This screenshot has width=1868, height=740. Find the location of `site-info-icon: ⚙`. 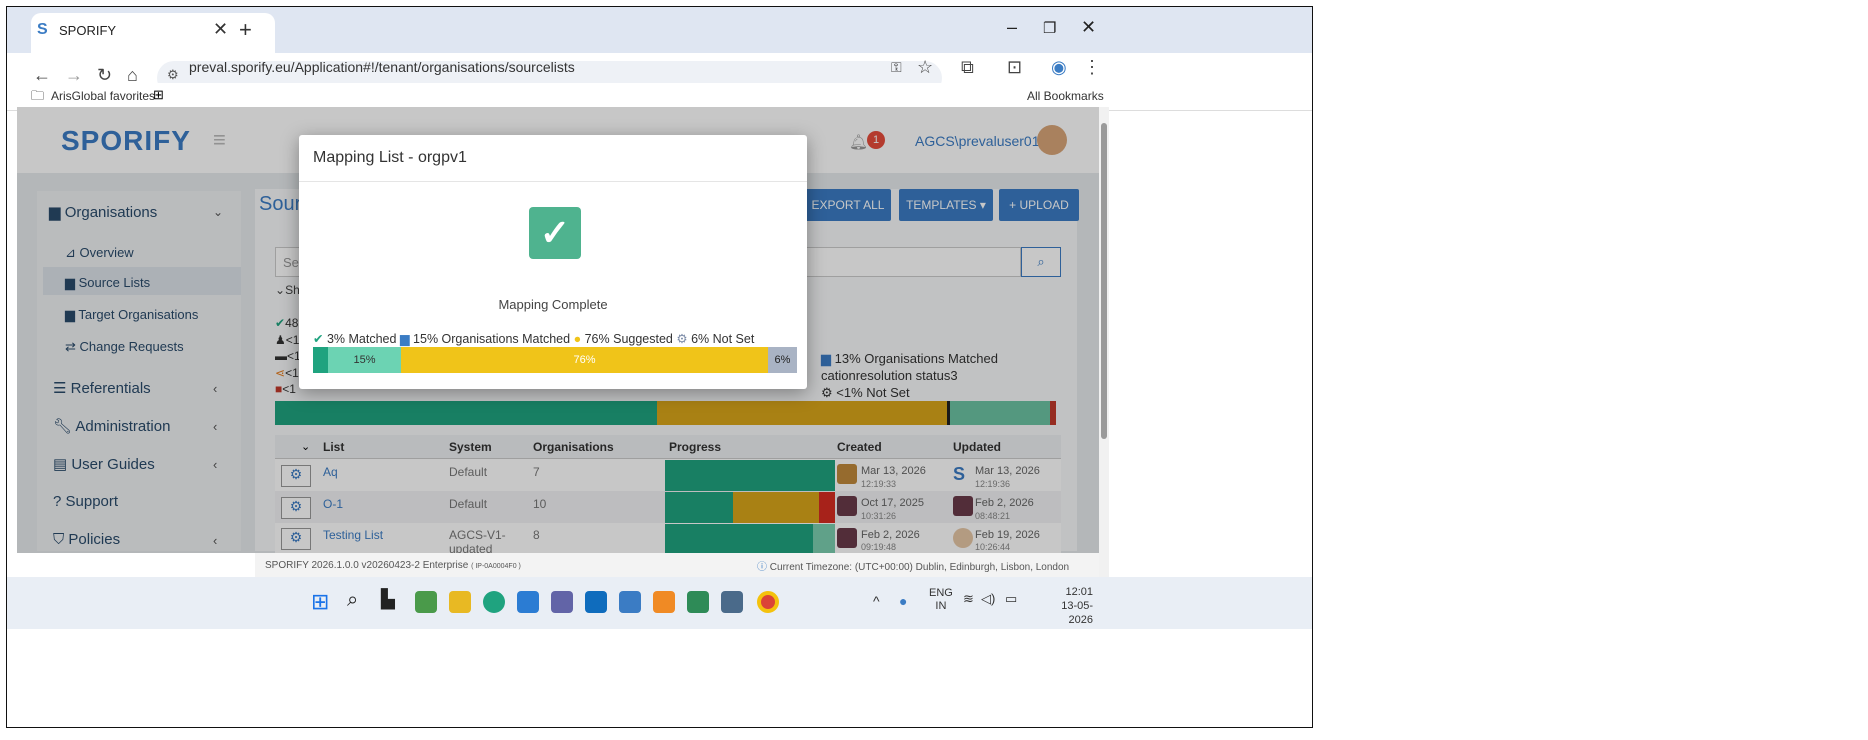

site-info-icon: ⚙ is located at coordinates (173, 75).